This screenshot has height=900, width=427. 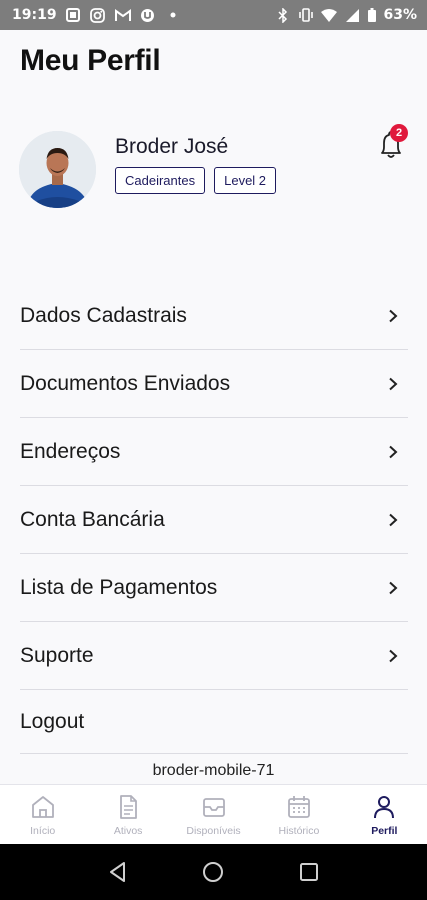 What do you see at coordinates (214, 452) in the screenshot?
I see `menu-item-enderecos: Endereços` at bounding box center [214, 452].